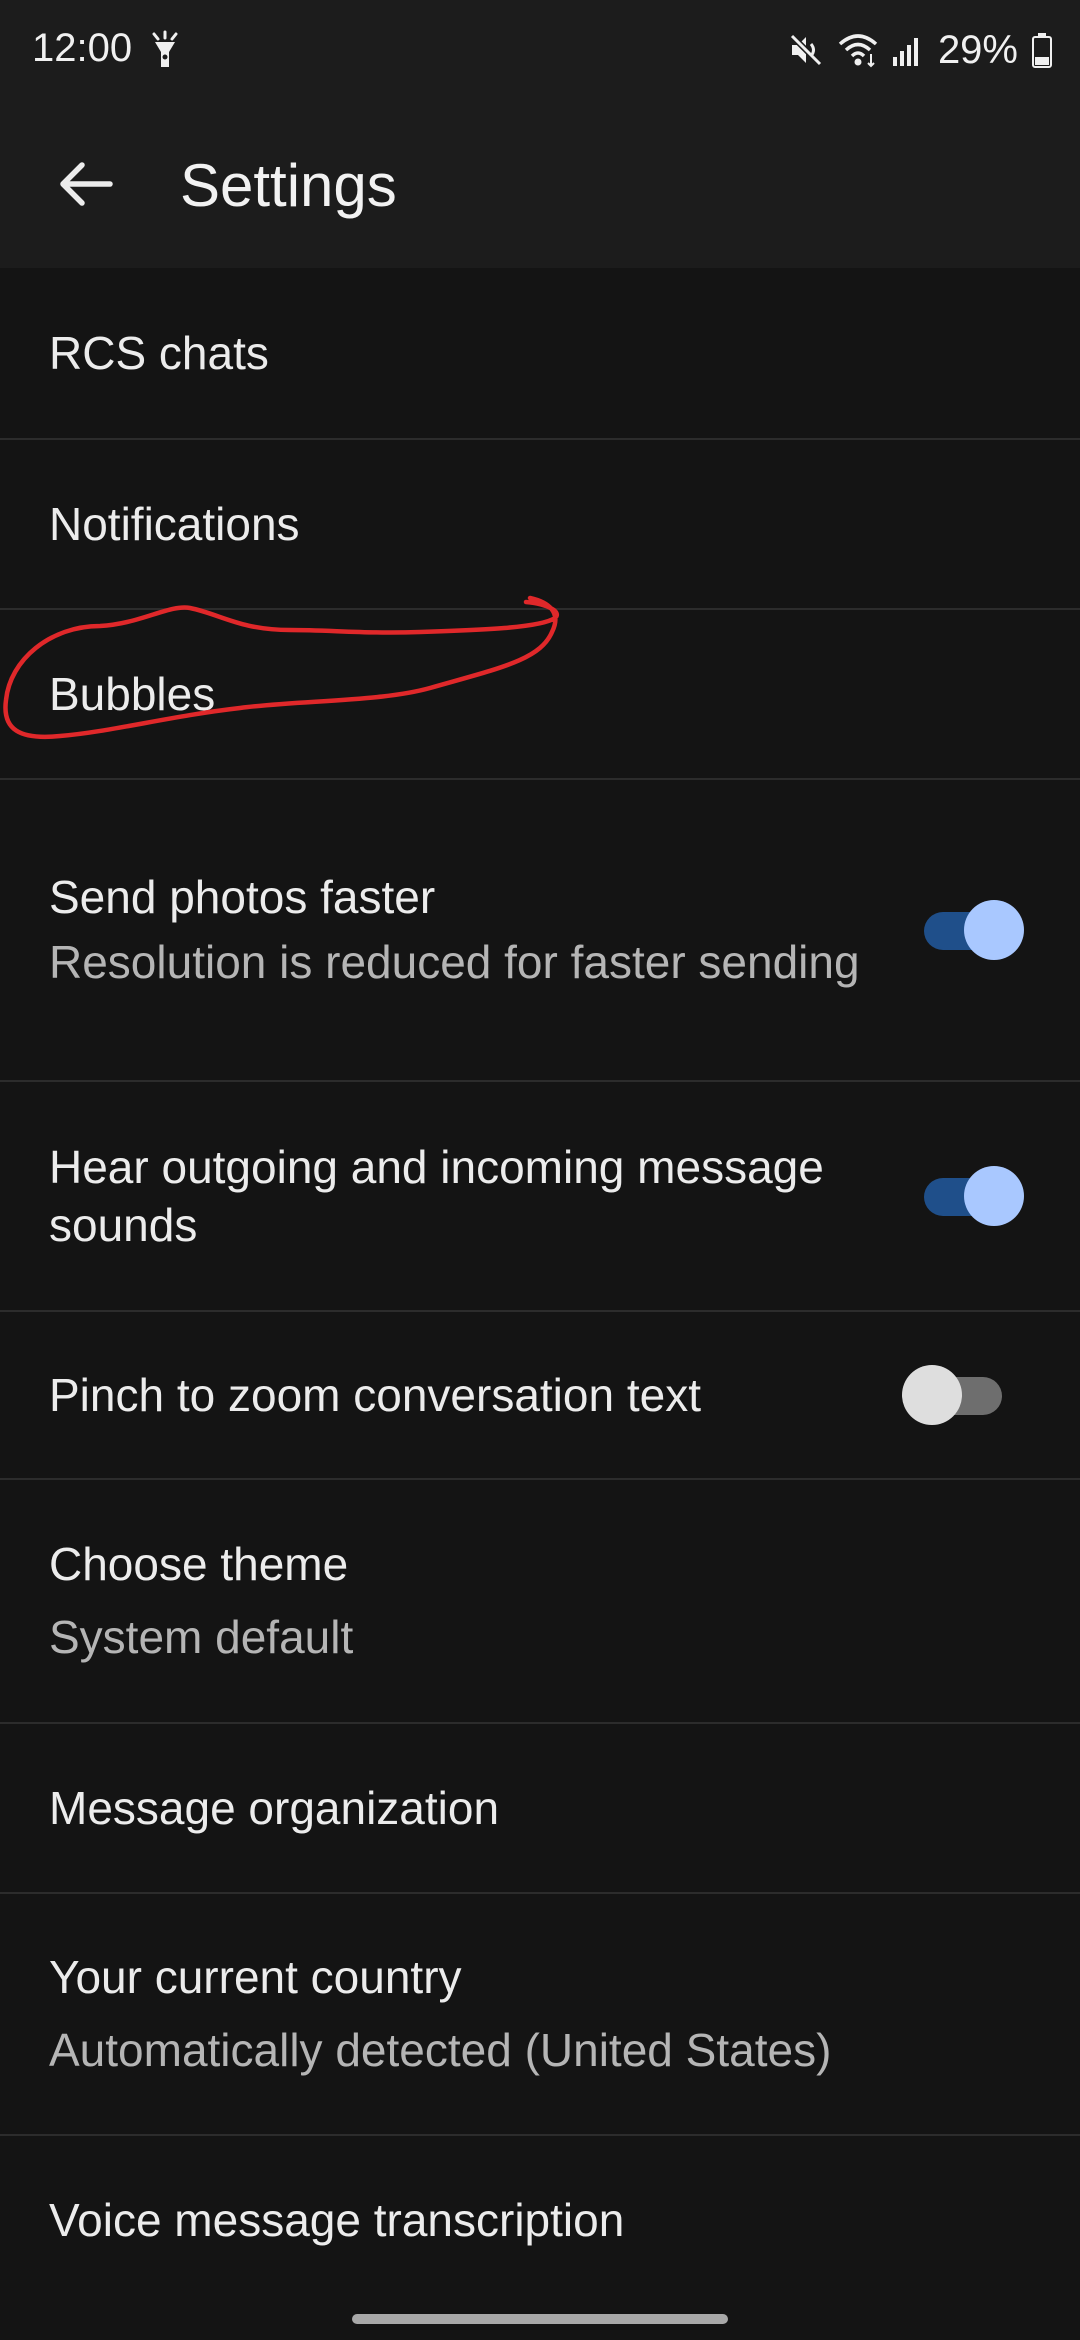 Image resolution: width=1080 pixels, height=2340 pixels. What do you see at coordinates (858, 51) in the screenshot?
I see `wifi-icon` at bounding box center [858, 51].